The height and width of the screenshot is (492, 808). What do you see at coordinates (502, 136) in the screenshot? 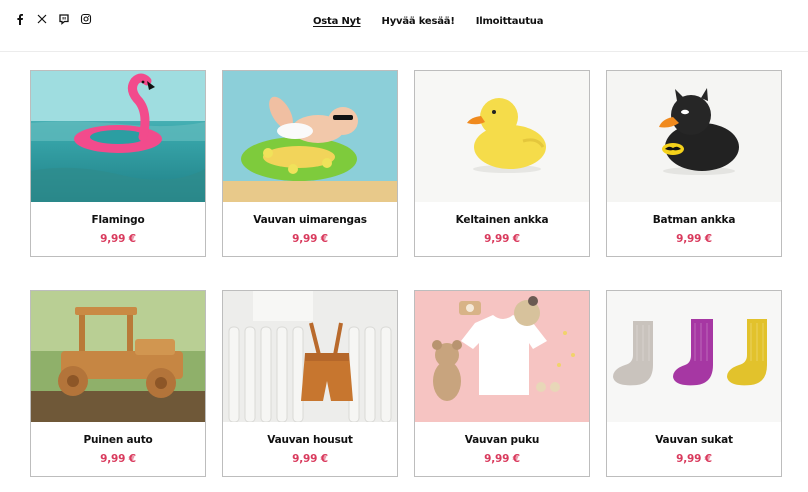
I see `yellow-rubber-duck-photo` at bounding box center [502, 136].